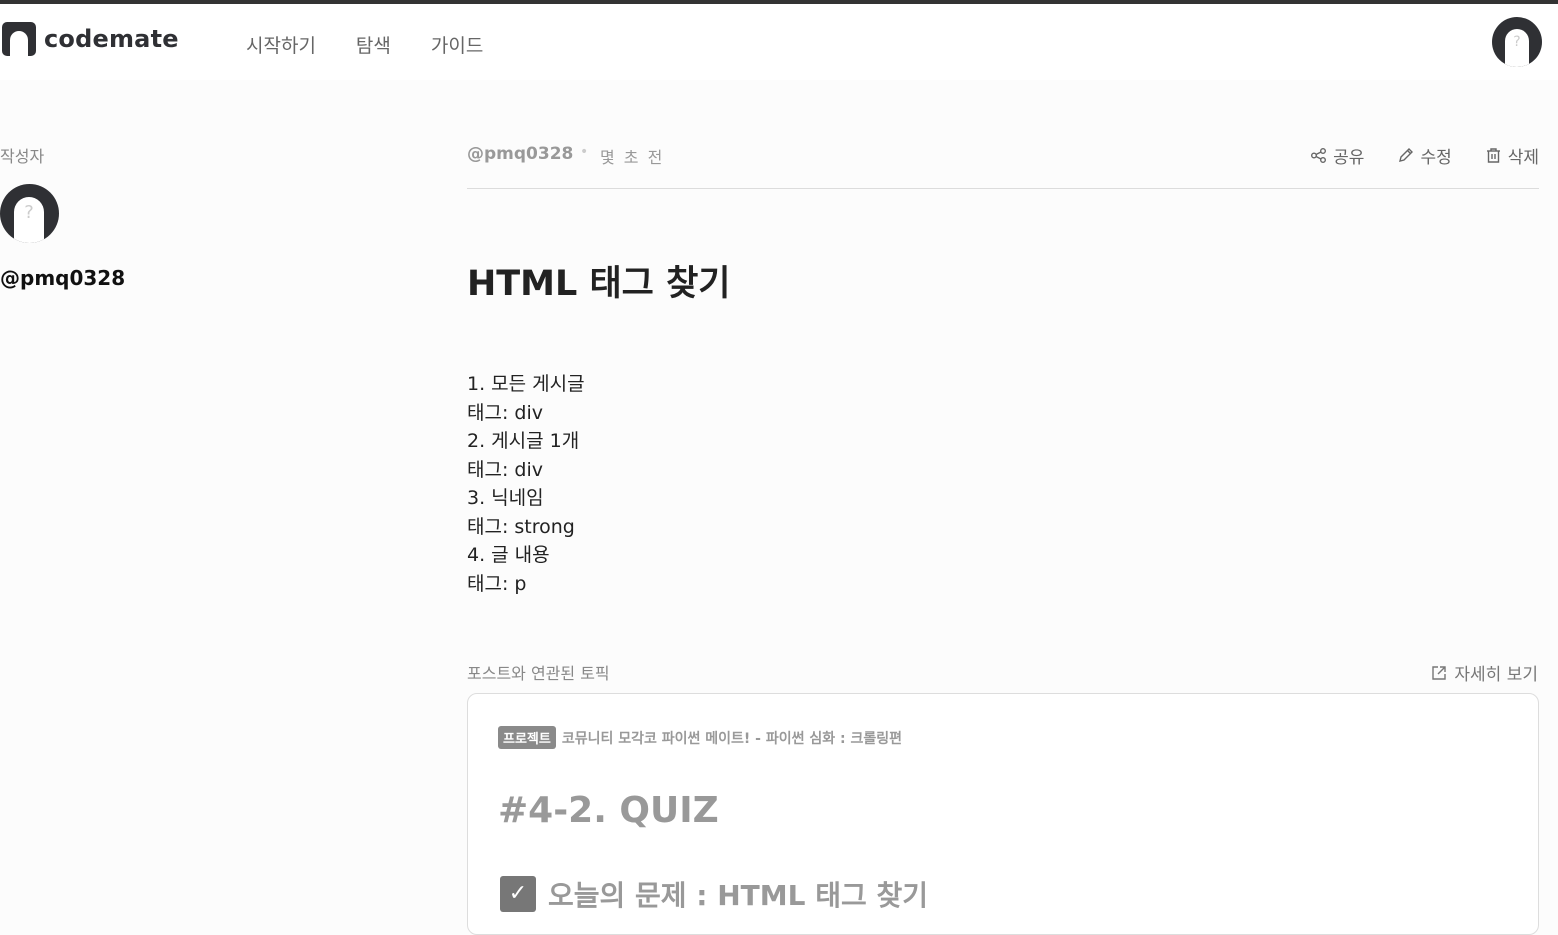 This screenshot has width=1558, height=935. I want to click on logo-text: codemate, so click(111, 39).